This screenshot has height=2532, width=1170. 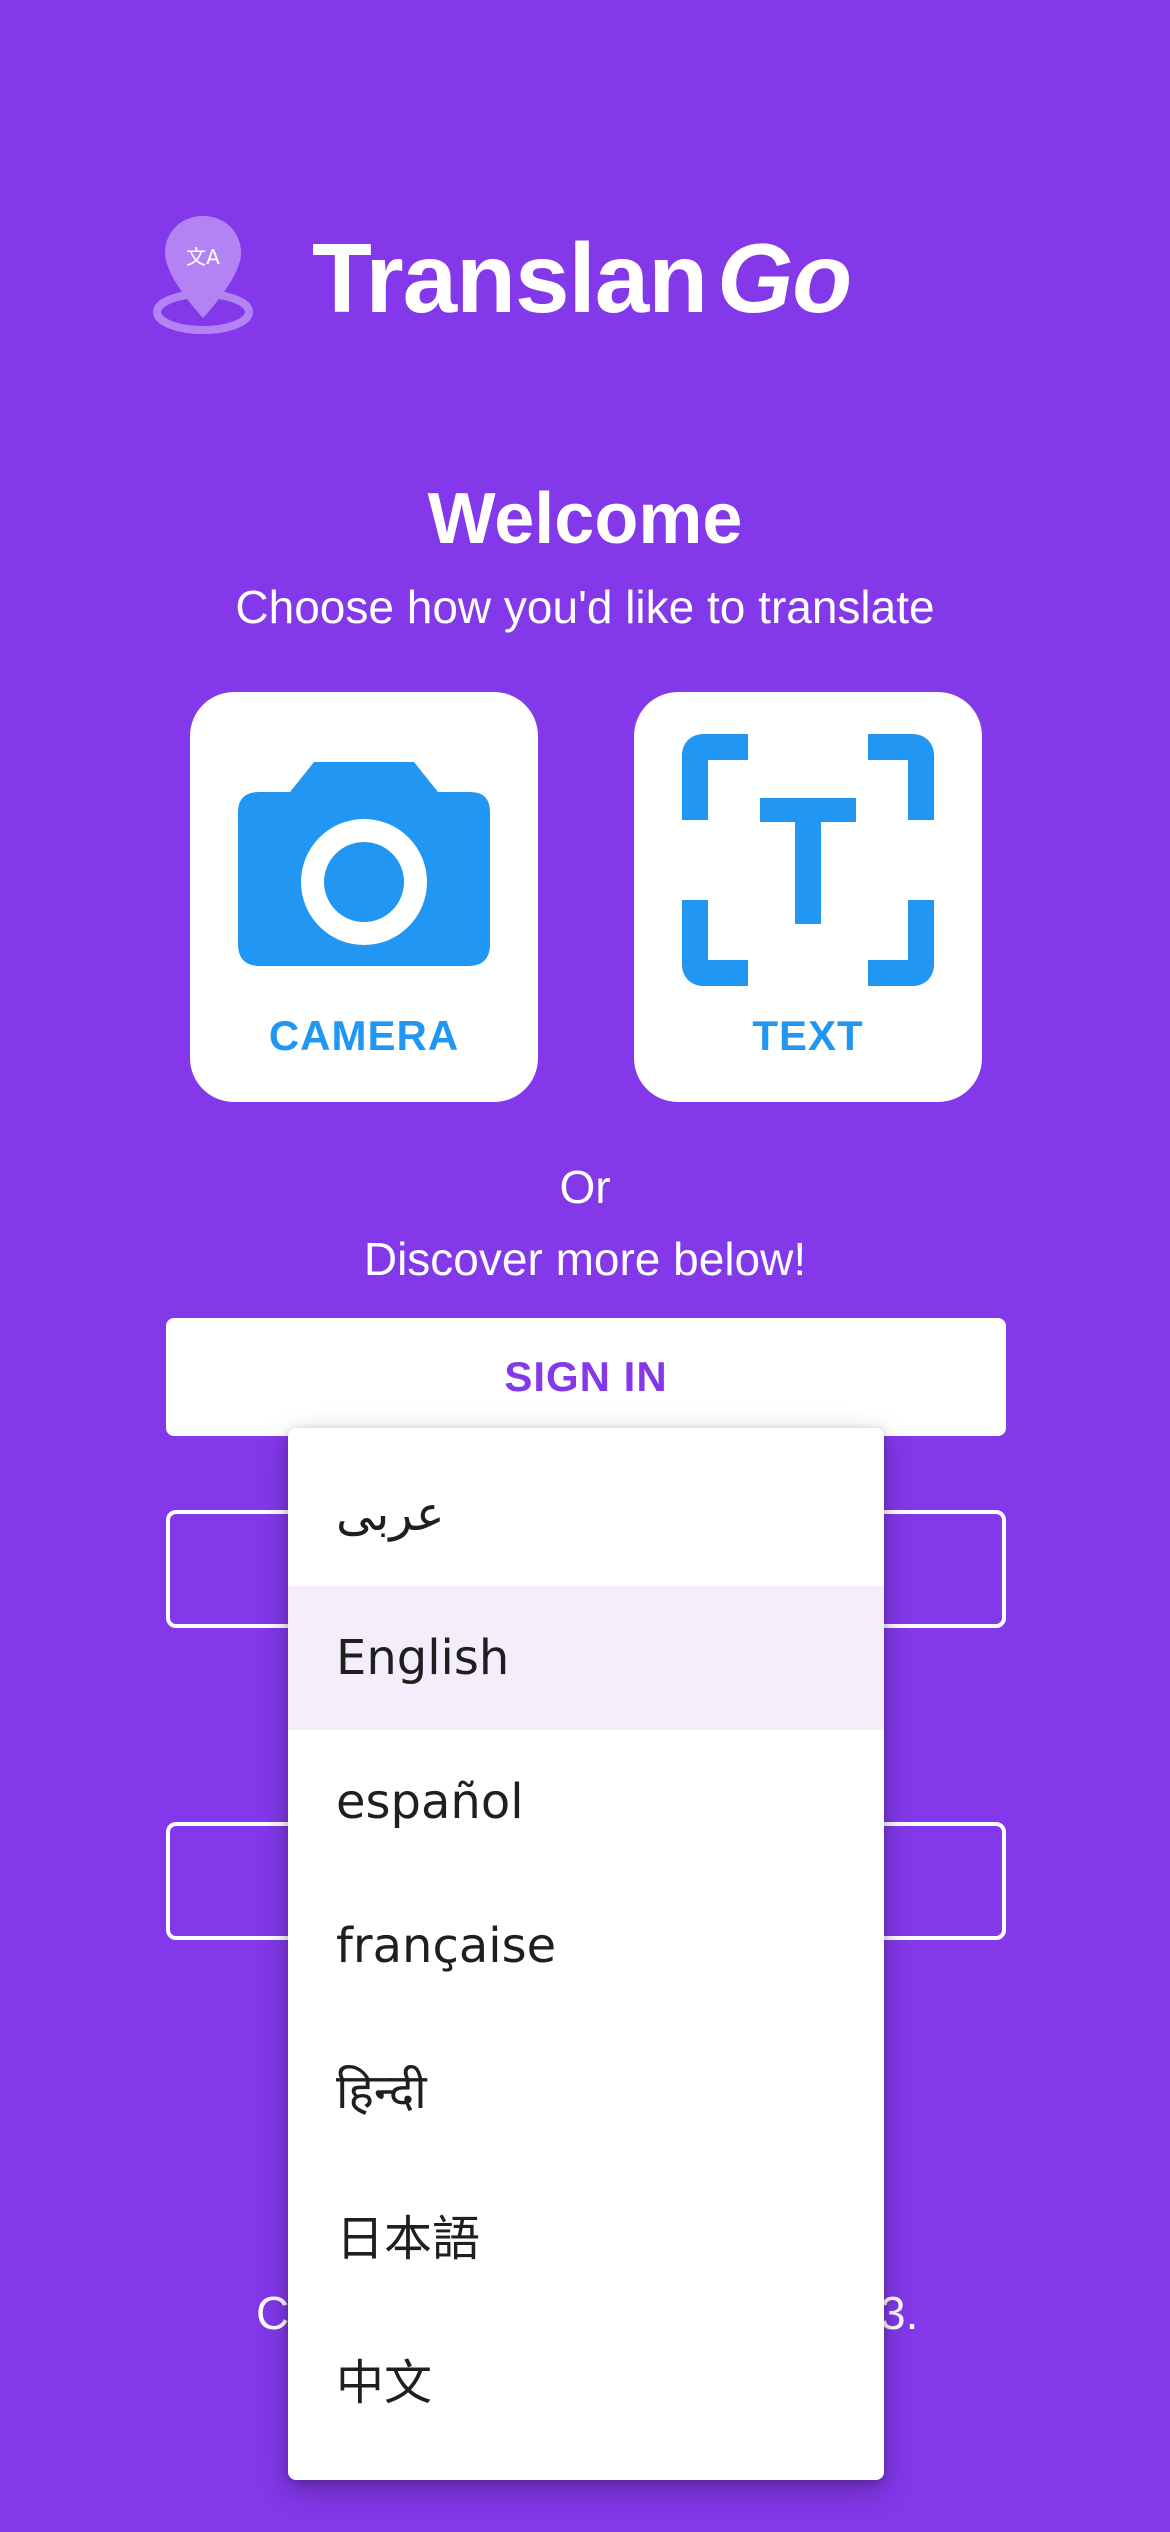 What do you see at coordinates (364, 1035) in the screenshot?
I see `camera-label: CAMERA` at bounding box center [364, 1035].